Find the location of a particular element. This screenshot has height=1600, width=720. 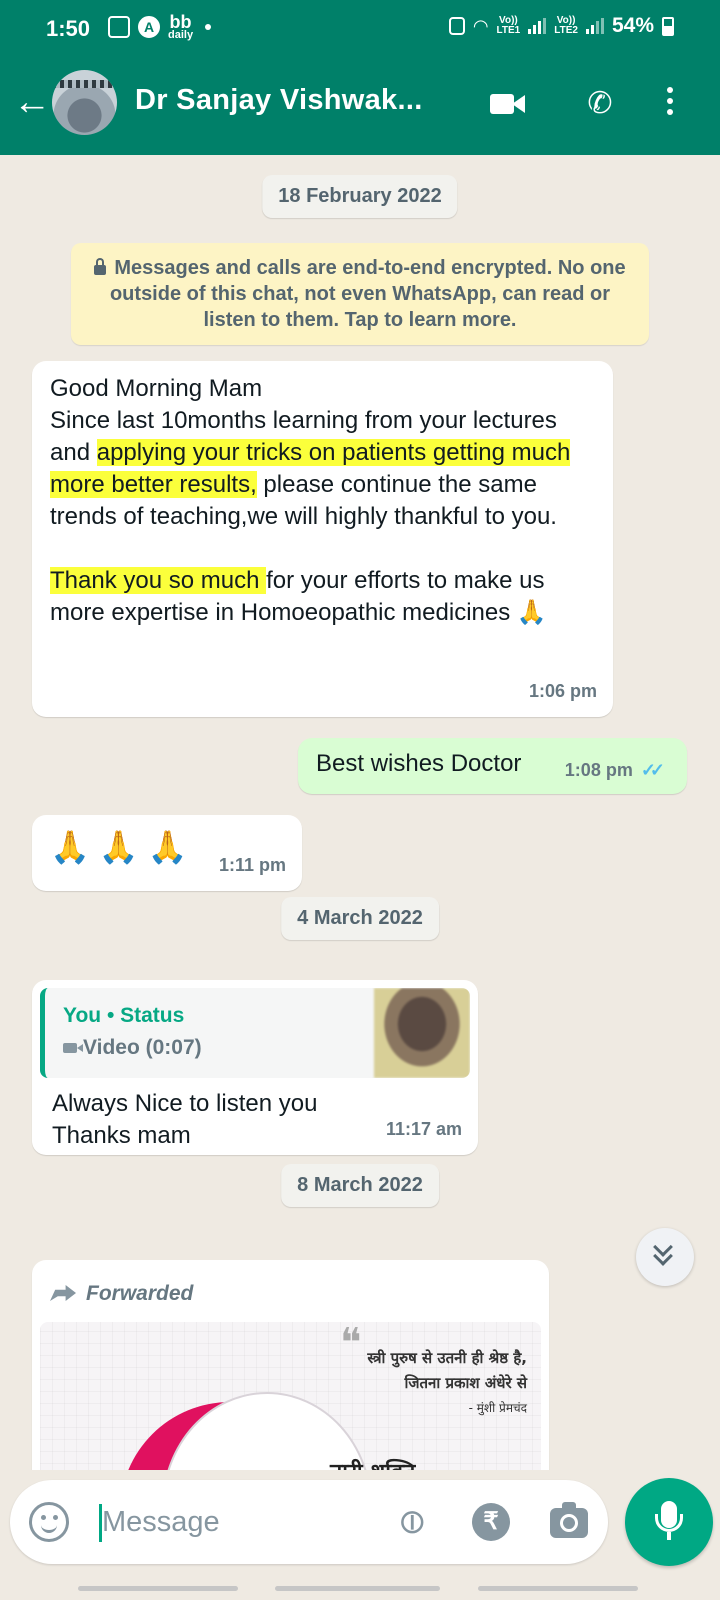

incoming-message: 🙏 🙏 🙏 1:11 pm is located at coordinates (167, 853).